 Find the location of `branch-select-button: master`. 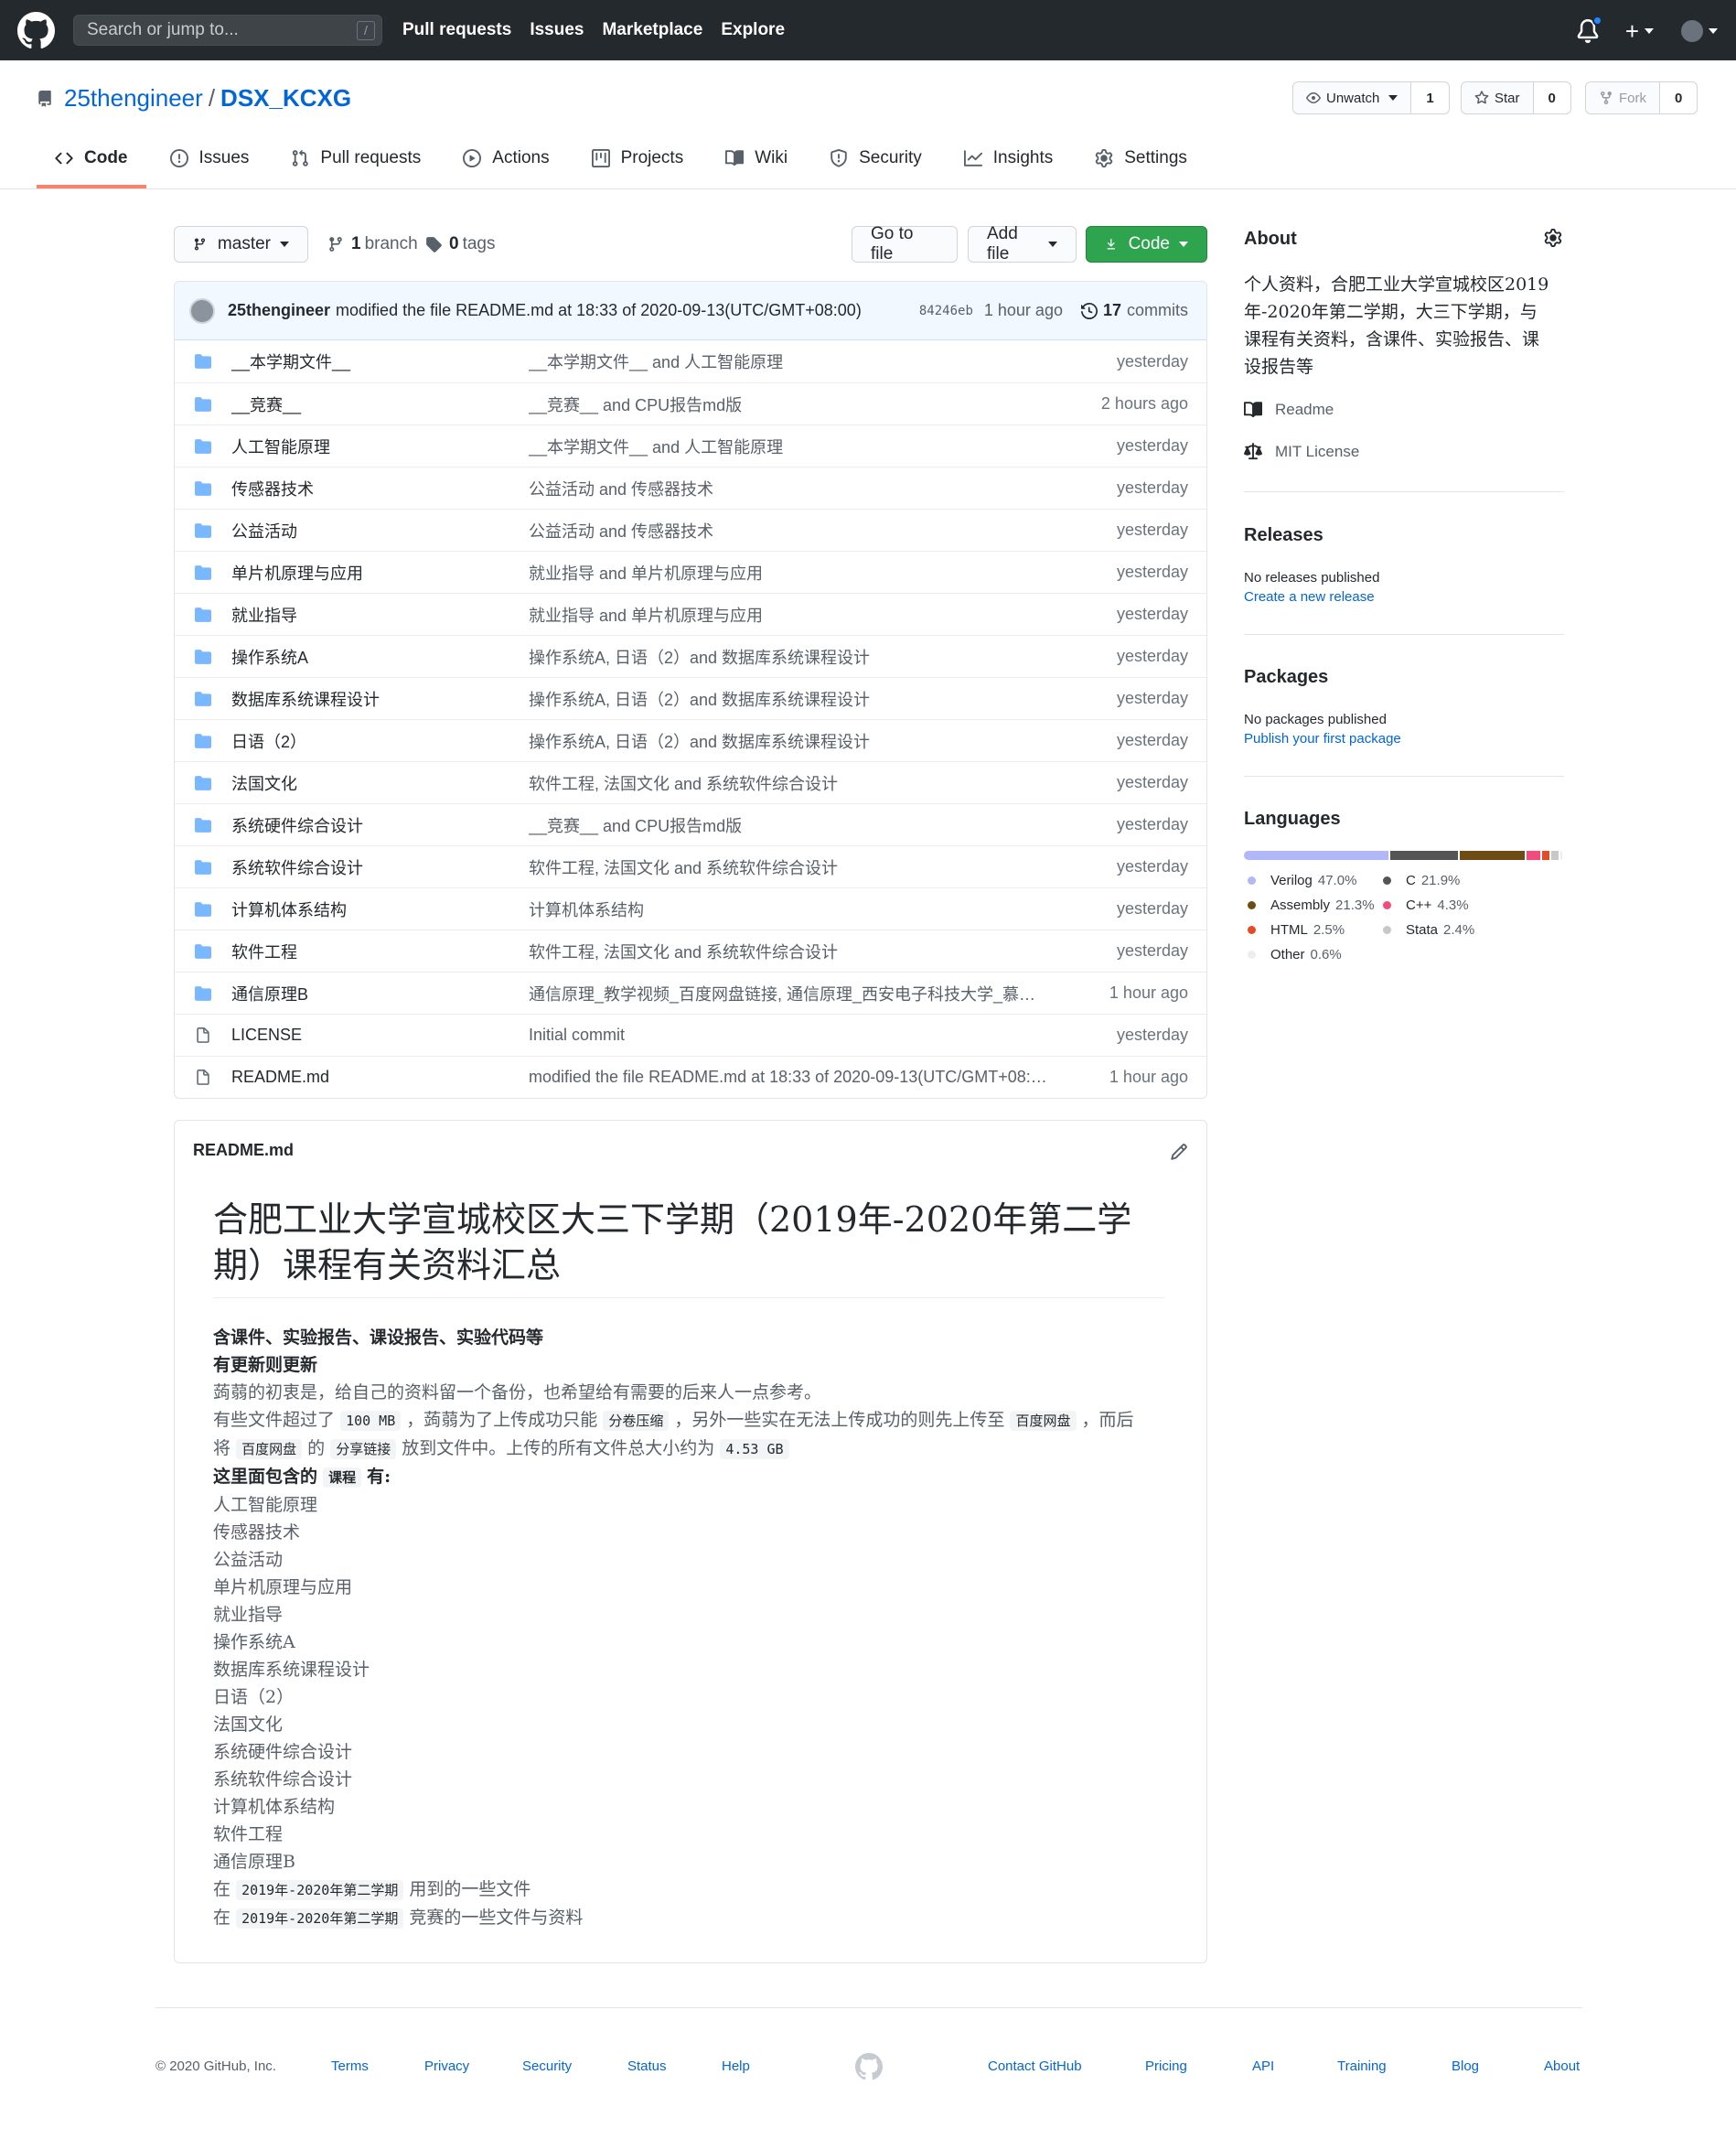

branch-select-button: master is located at coordinates (241, 245).